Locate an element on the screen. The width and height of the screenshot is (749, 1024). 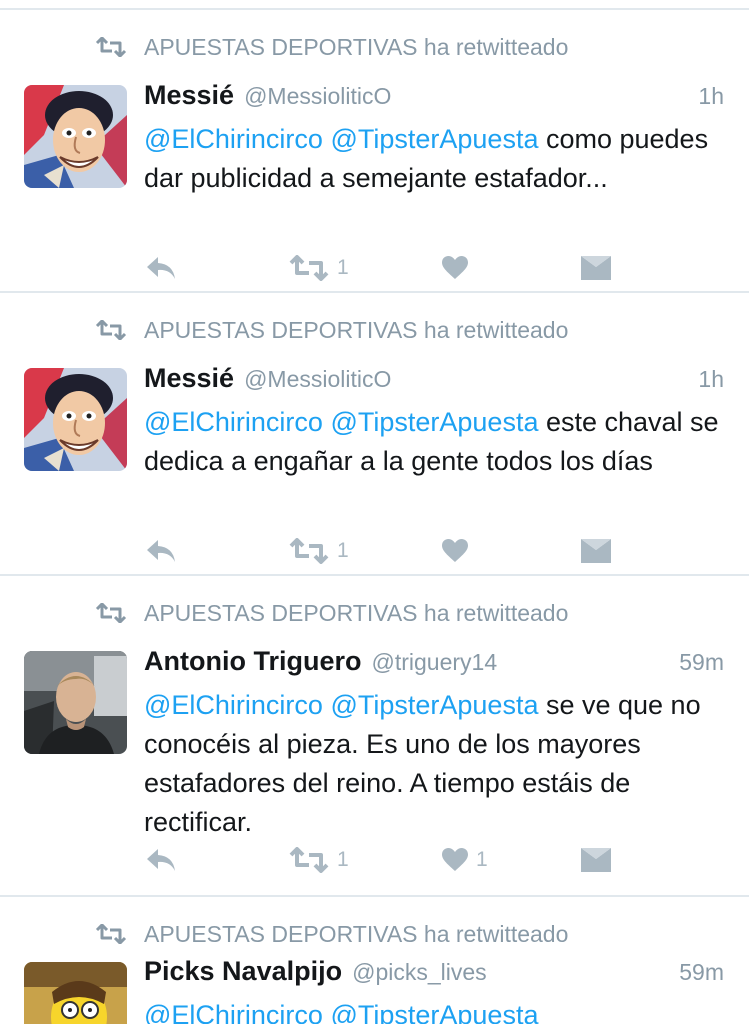
cartoon-avatar-image is located at coordinates (75, 993).